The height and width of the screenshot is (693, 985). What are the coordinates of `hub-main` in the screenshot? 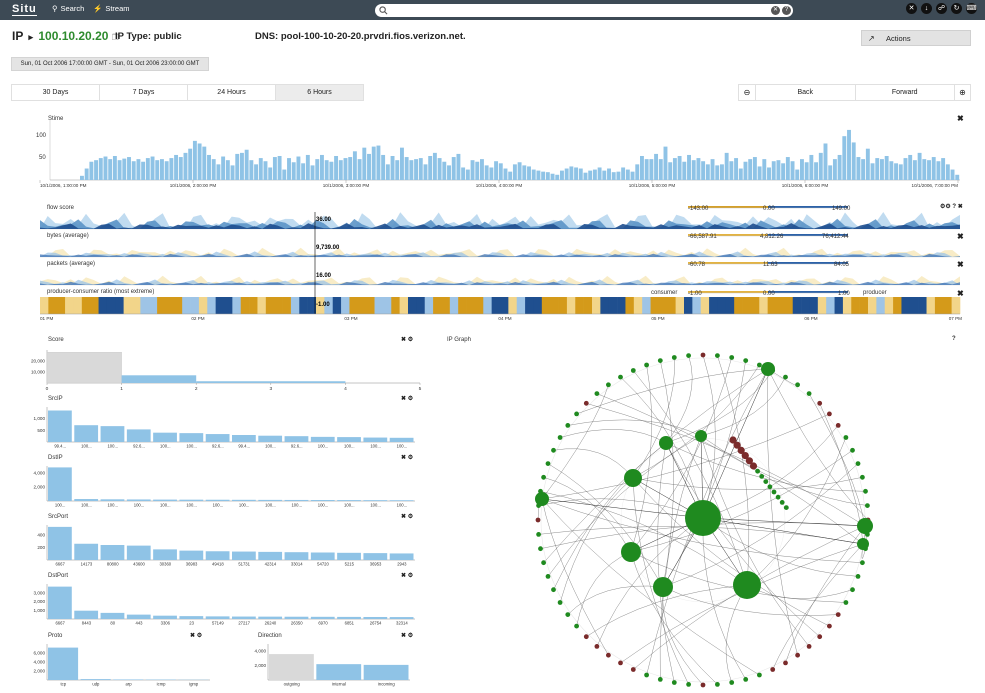 It's located at (703, 518).